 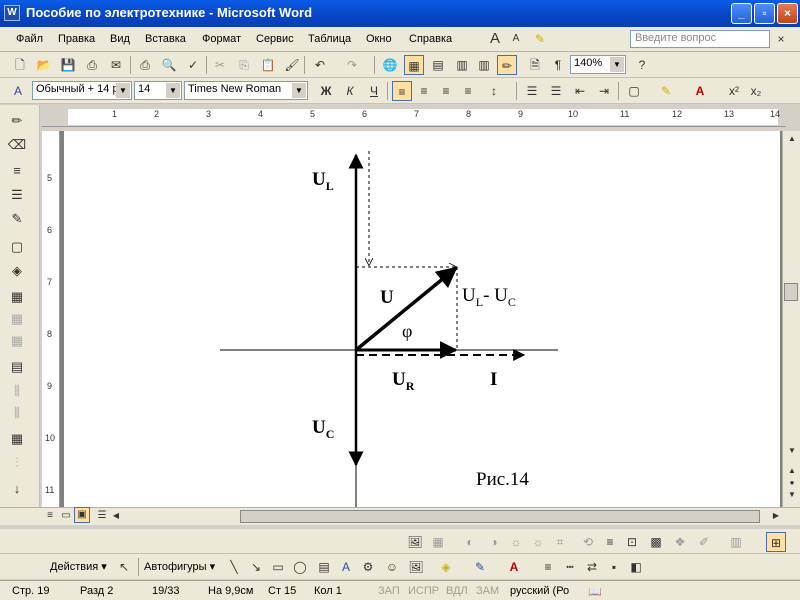 What do you see at coordinates (487, 591) in the screenshot?
I see `status-overtype: ЗАМ` at bounding box center [487, 591].